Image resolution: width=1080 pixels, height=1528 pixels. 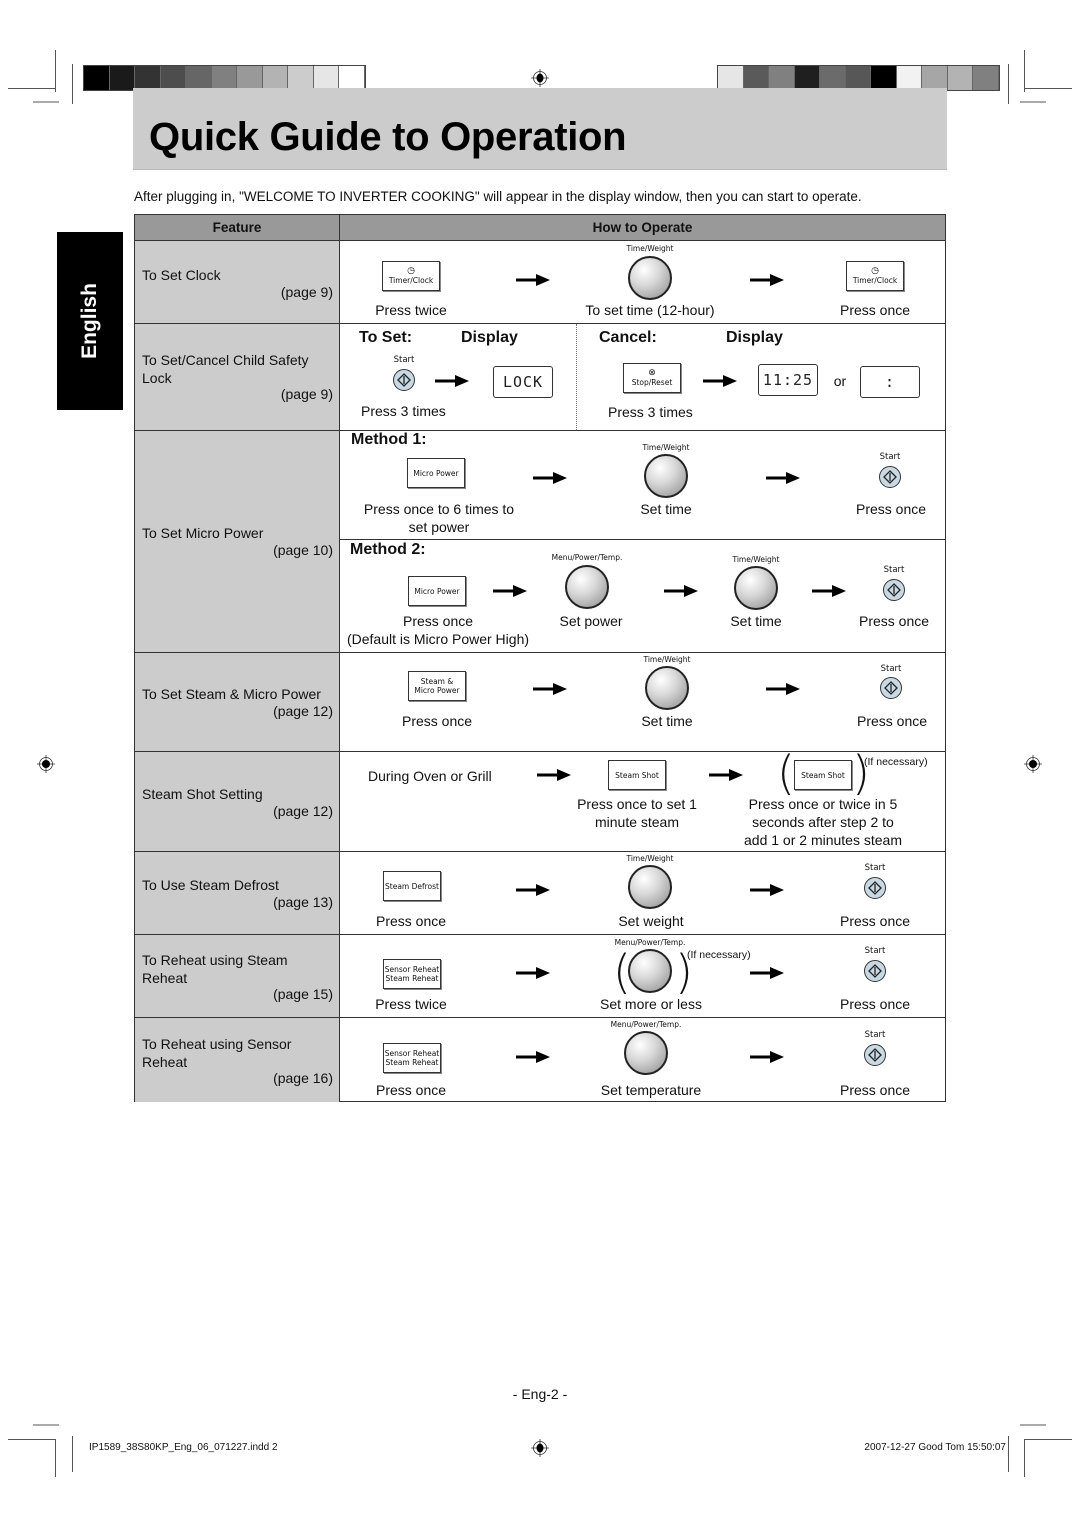 I want to click on feature-name: To Set Steam & Micro Power, so click(x=231, y=694).